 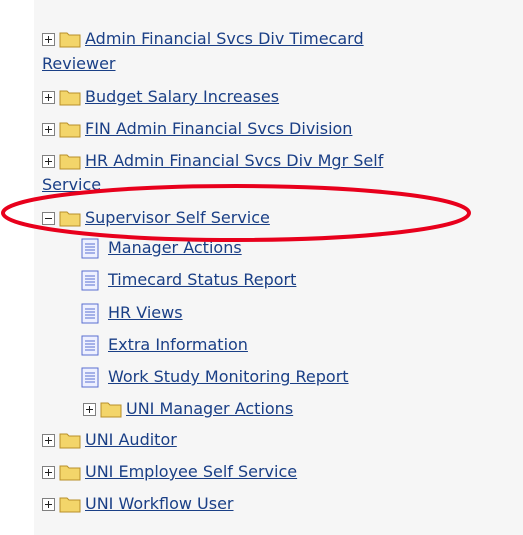 I want to click on admin-financial-link-wrap: Reviewer, so click(x=79, y=63).